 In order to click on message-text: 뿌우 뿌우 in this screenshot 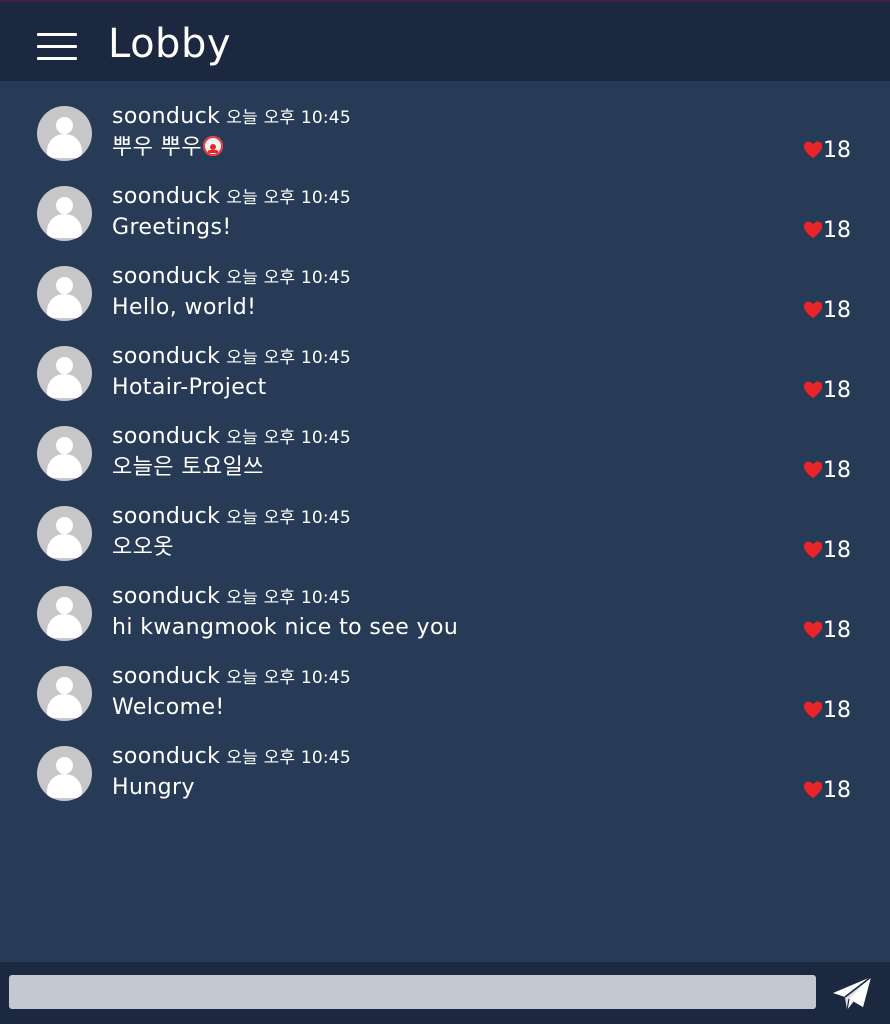, I will do `click(167, 148)`.